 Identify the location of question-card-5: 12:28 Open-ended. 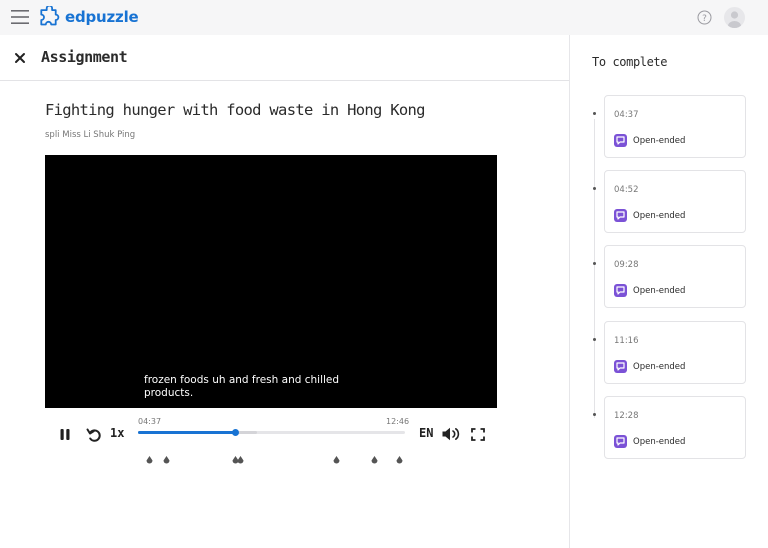
(675, 427).